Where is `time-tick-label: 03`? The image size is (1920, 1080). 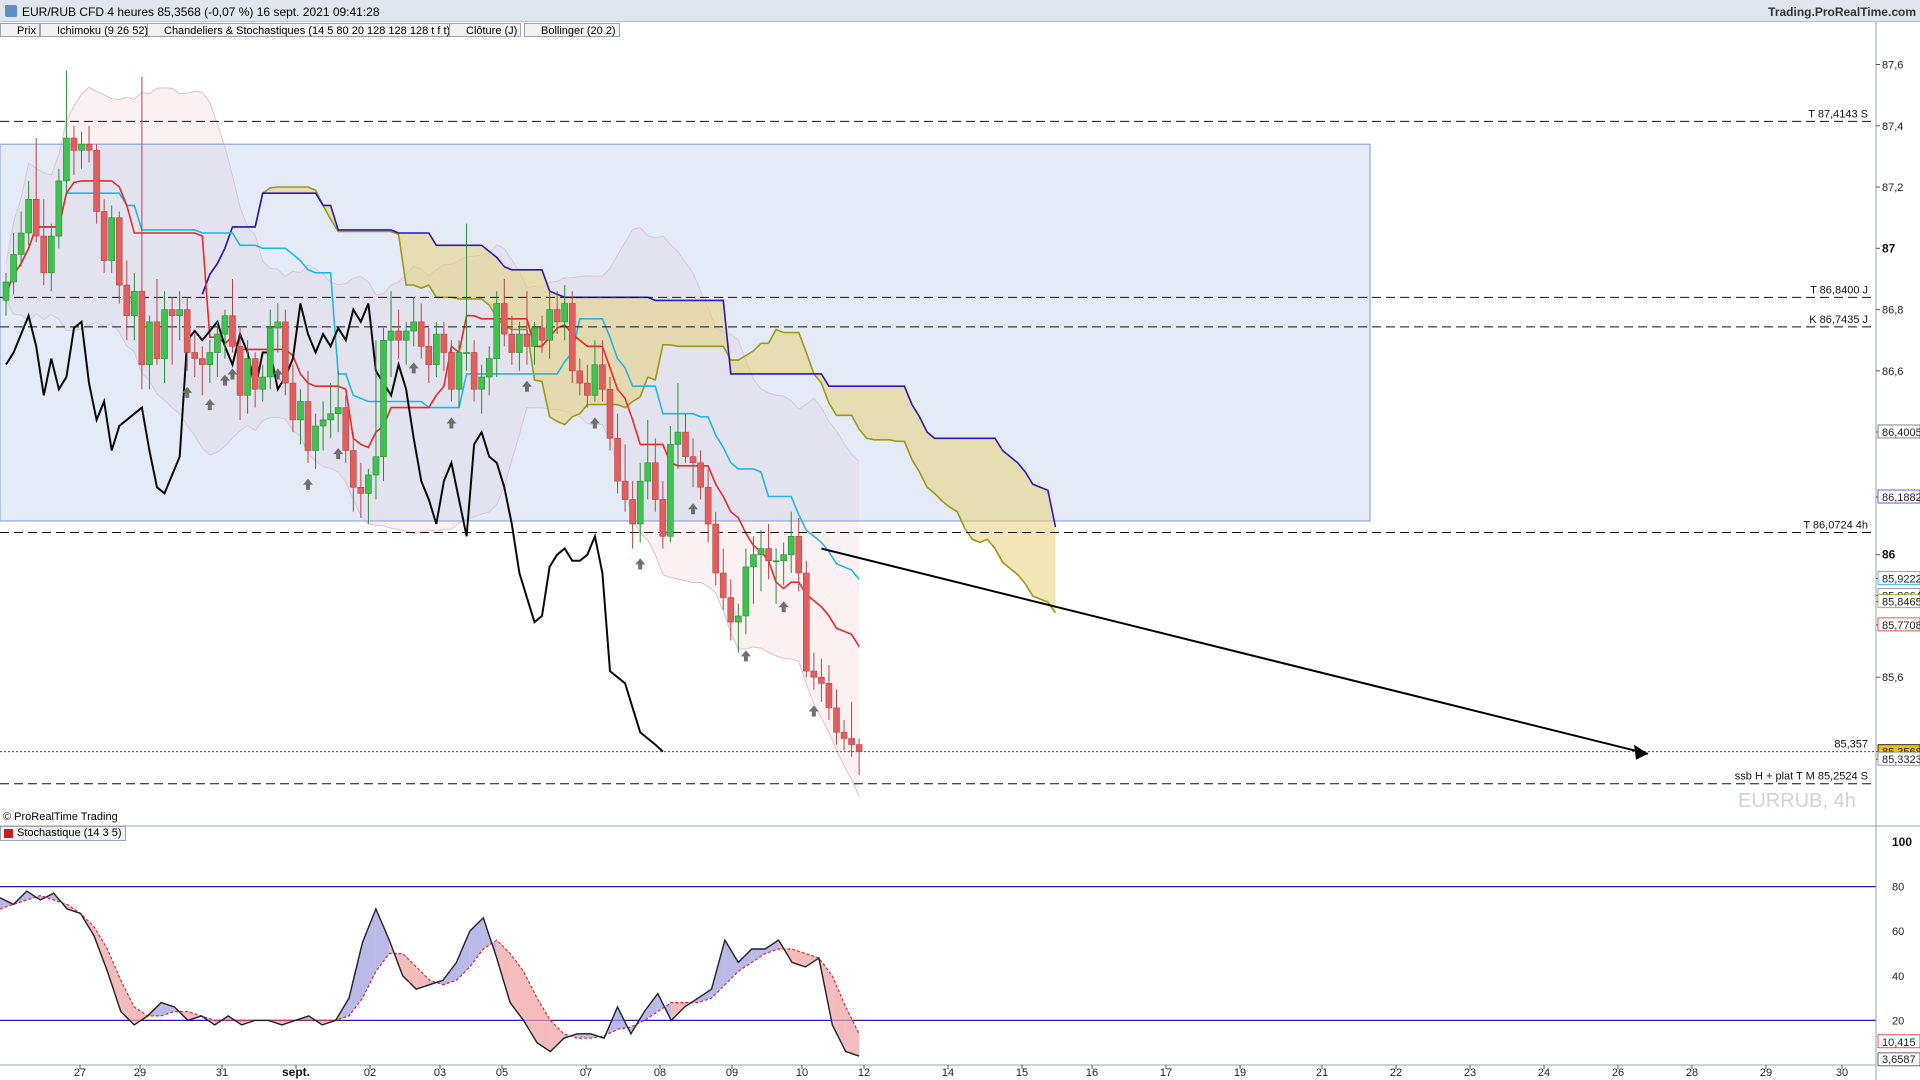
time-tick-label: 03 is located at coordinates (440, 1073).